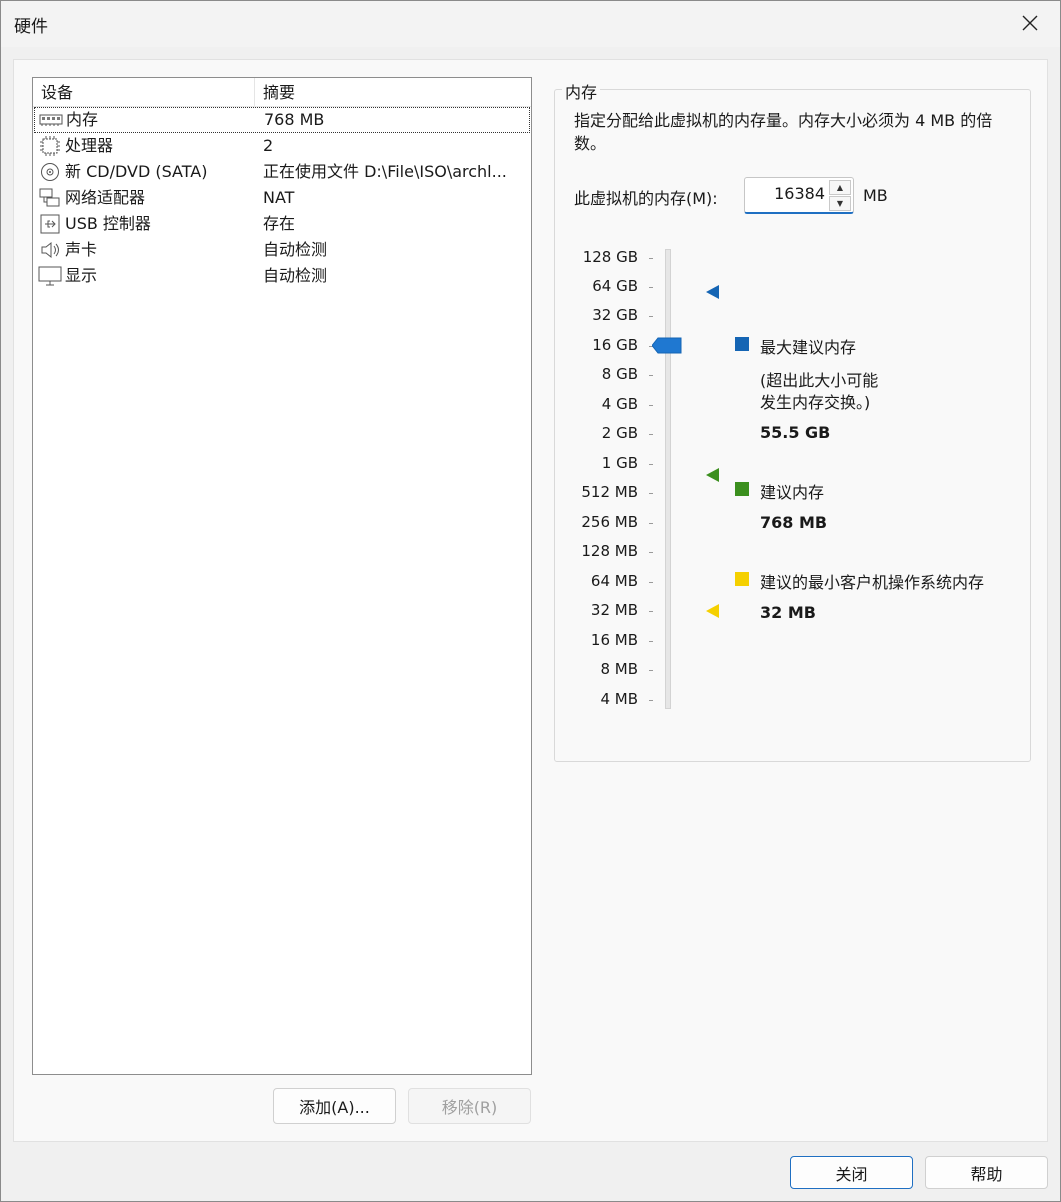  I want to click on recommended-legend-value: 768 MB, so click(794, 522).